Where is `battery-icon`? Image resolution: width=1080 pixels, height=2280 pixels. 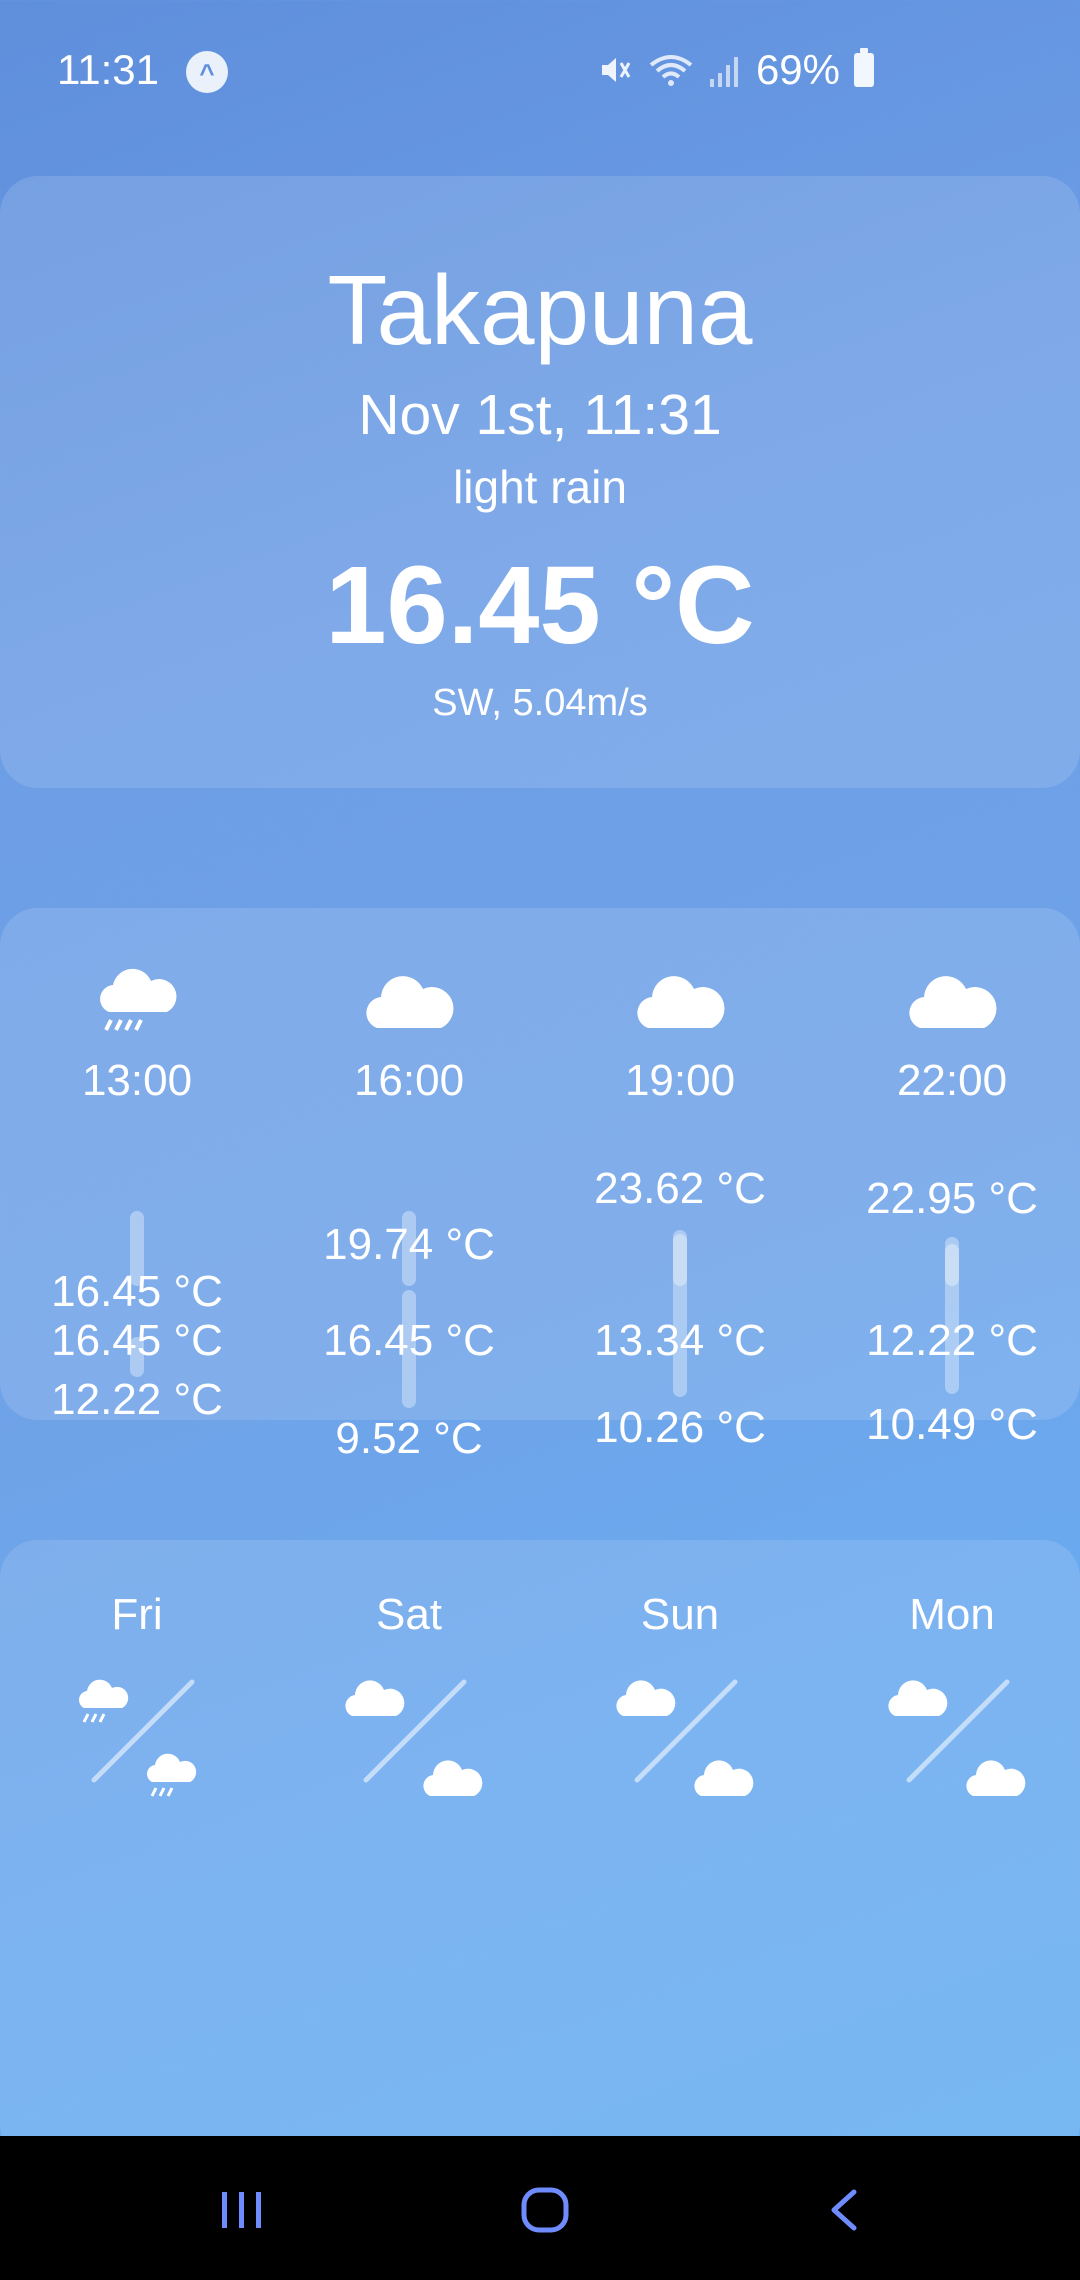 battery-icon is located at coordinates (864, 67).